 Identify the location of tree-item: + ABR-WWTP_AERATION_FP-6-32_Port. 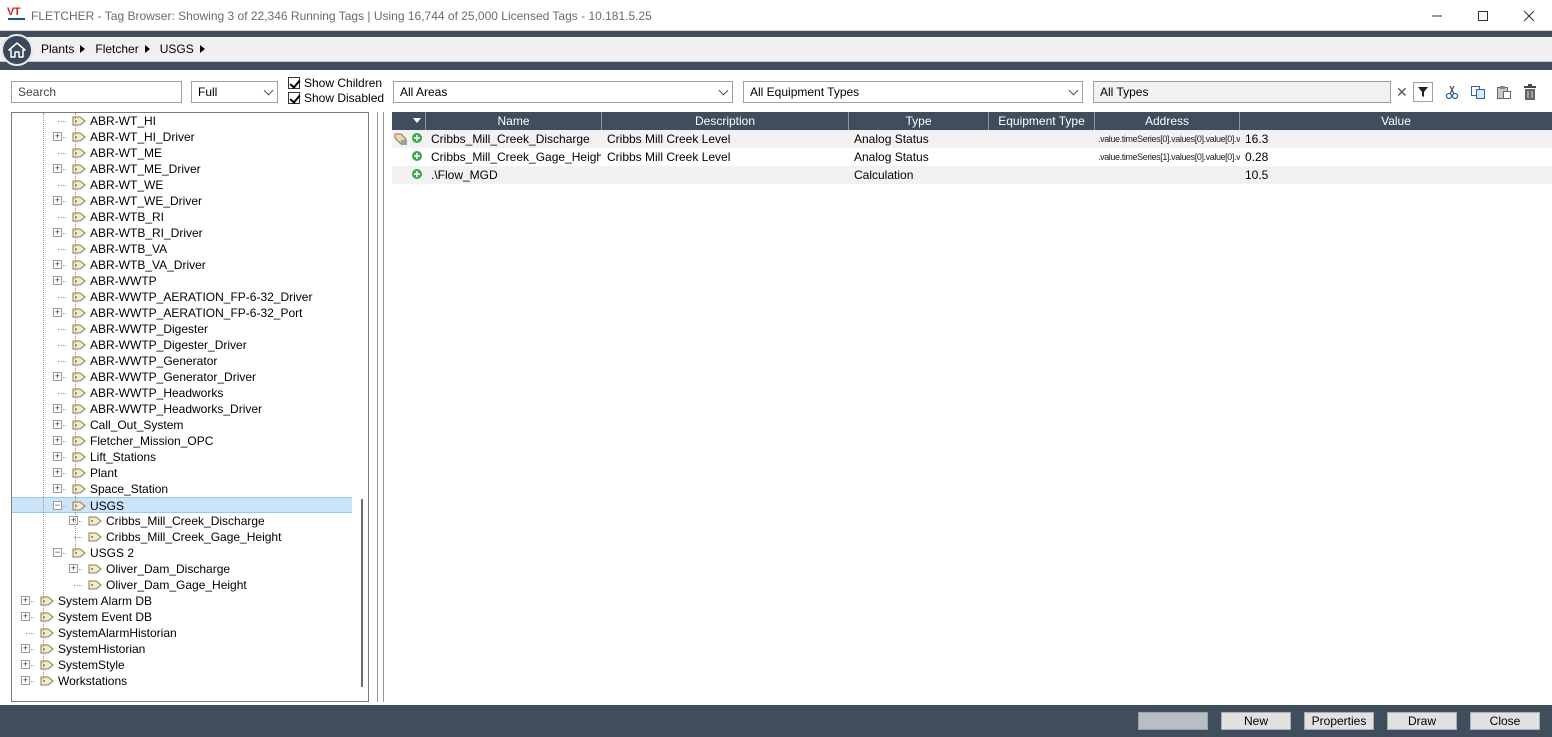
(182, 313).